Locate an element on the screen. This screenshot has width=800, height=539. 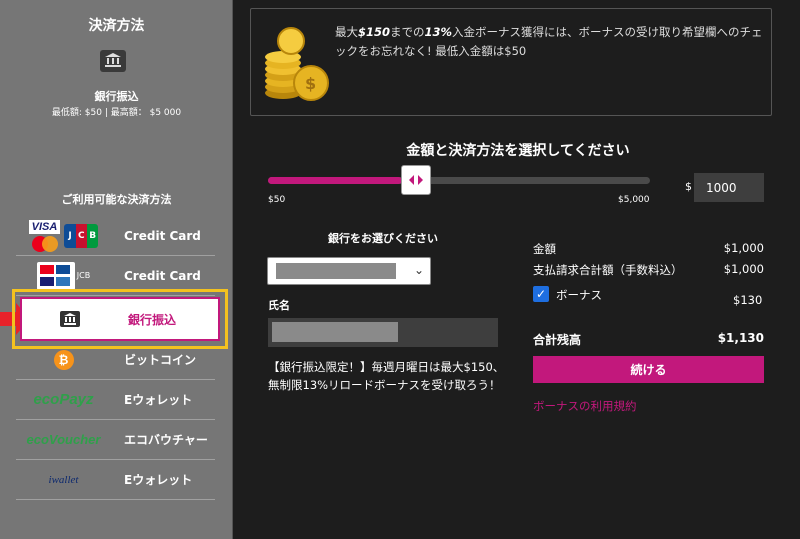
continue-button: 続ける is located at coordinates (648, 369).